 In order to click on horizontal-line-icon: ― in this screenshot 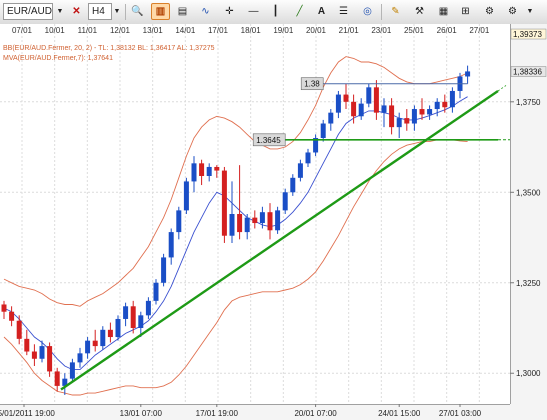, I will do `click(253, 11)`.